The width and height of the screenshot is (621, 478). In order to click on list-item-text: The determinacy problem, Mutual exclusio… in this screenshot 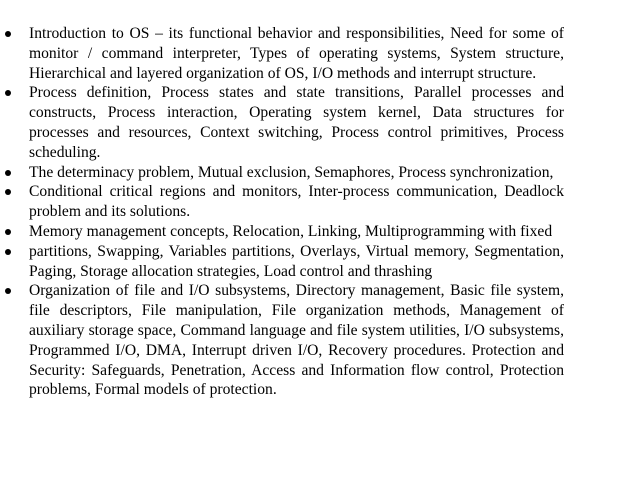, I will do `click(291, 172)`.